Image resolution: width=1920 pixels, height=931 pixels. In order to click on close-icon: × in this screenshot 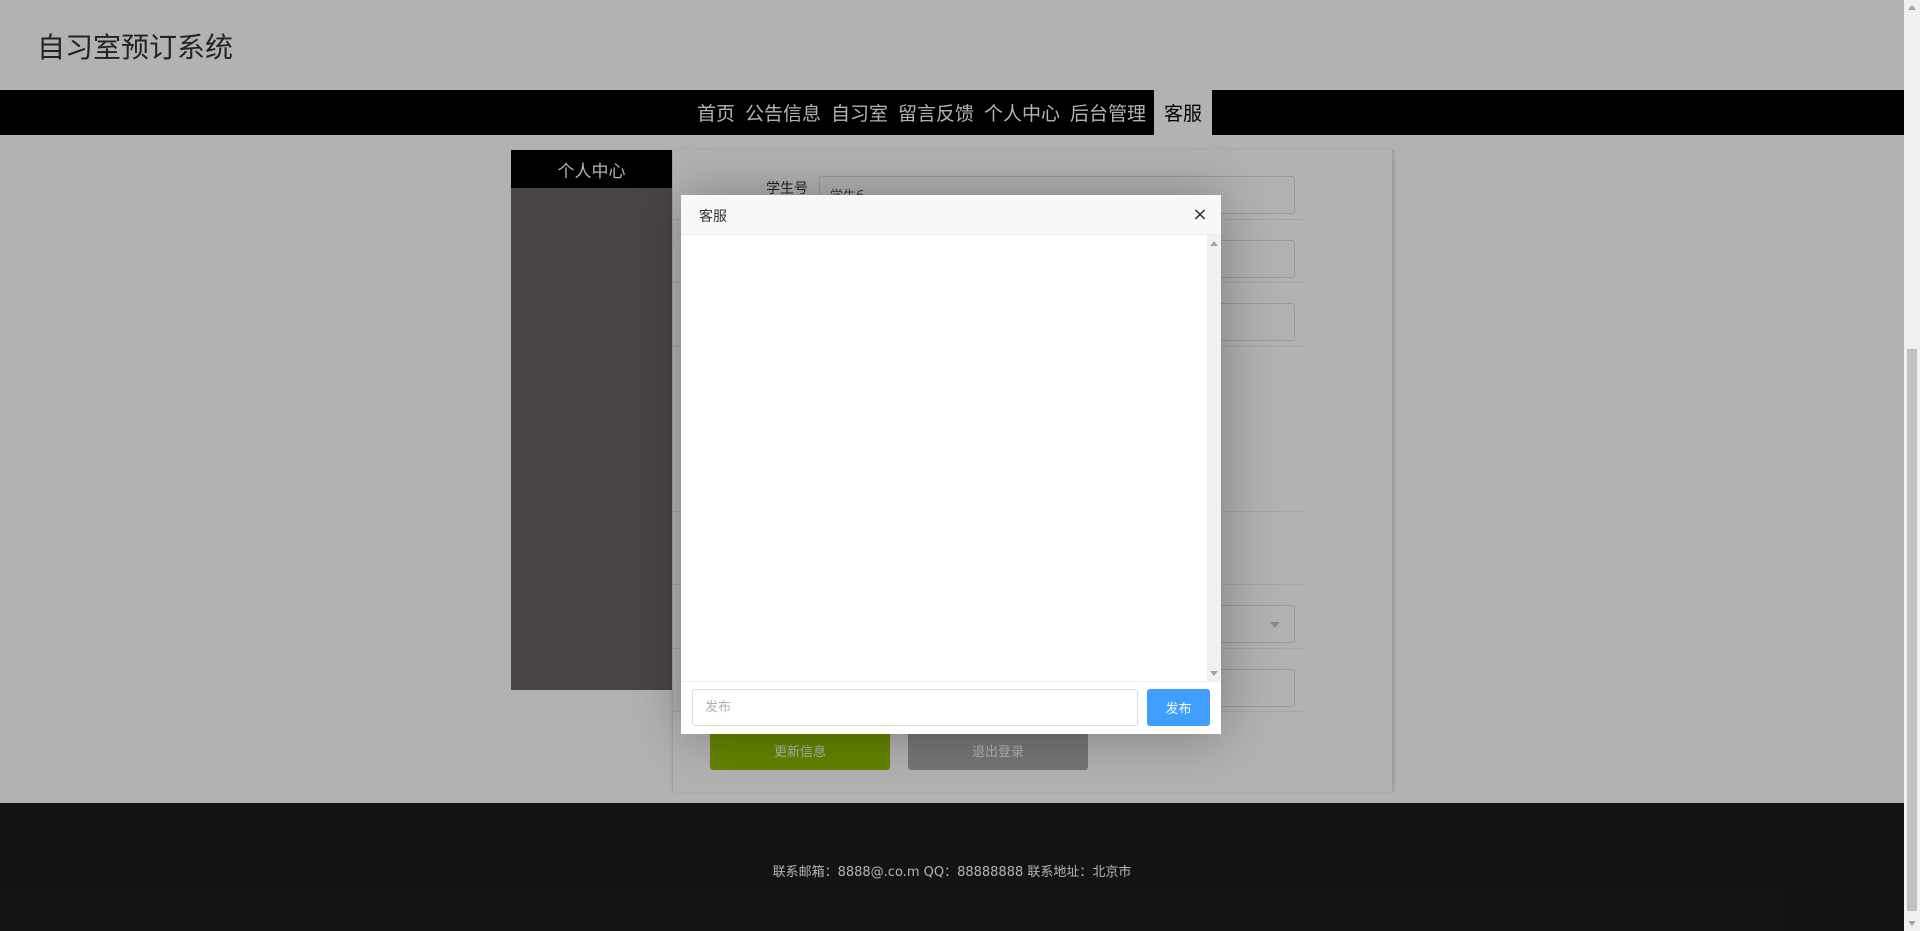, I will do `click(1200, 214)`.